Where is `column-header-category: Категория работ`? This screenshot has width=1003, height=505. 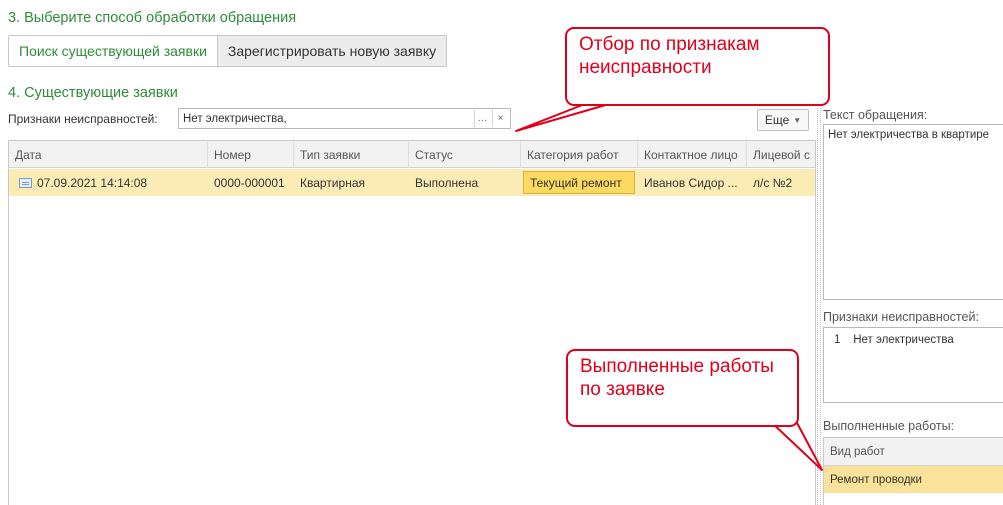
column-header-category: Категория работ is located at coordinates (579, 154).